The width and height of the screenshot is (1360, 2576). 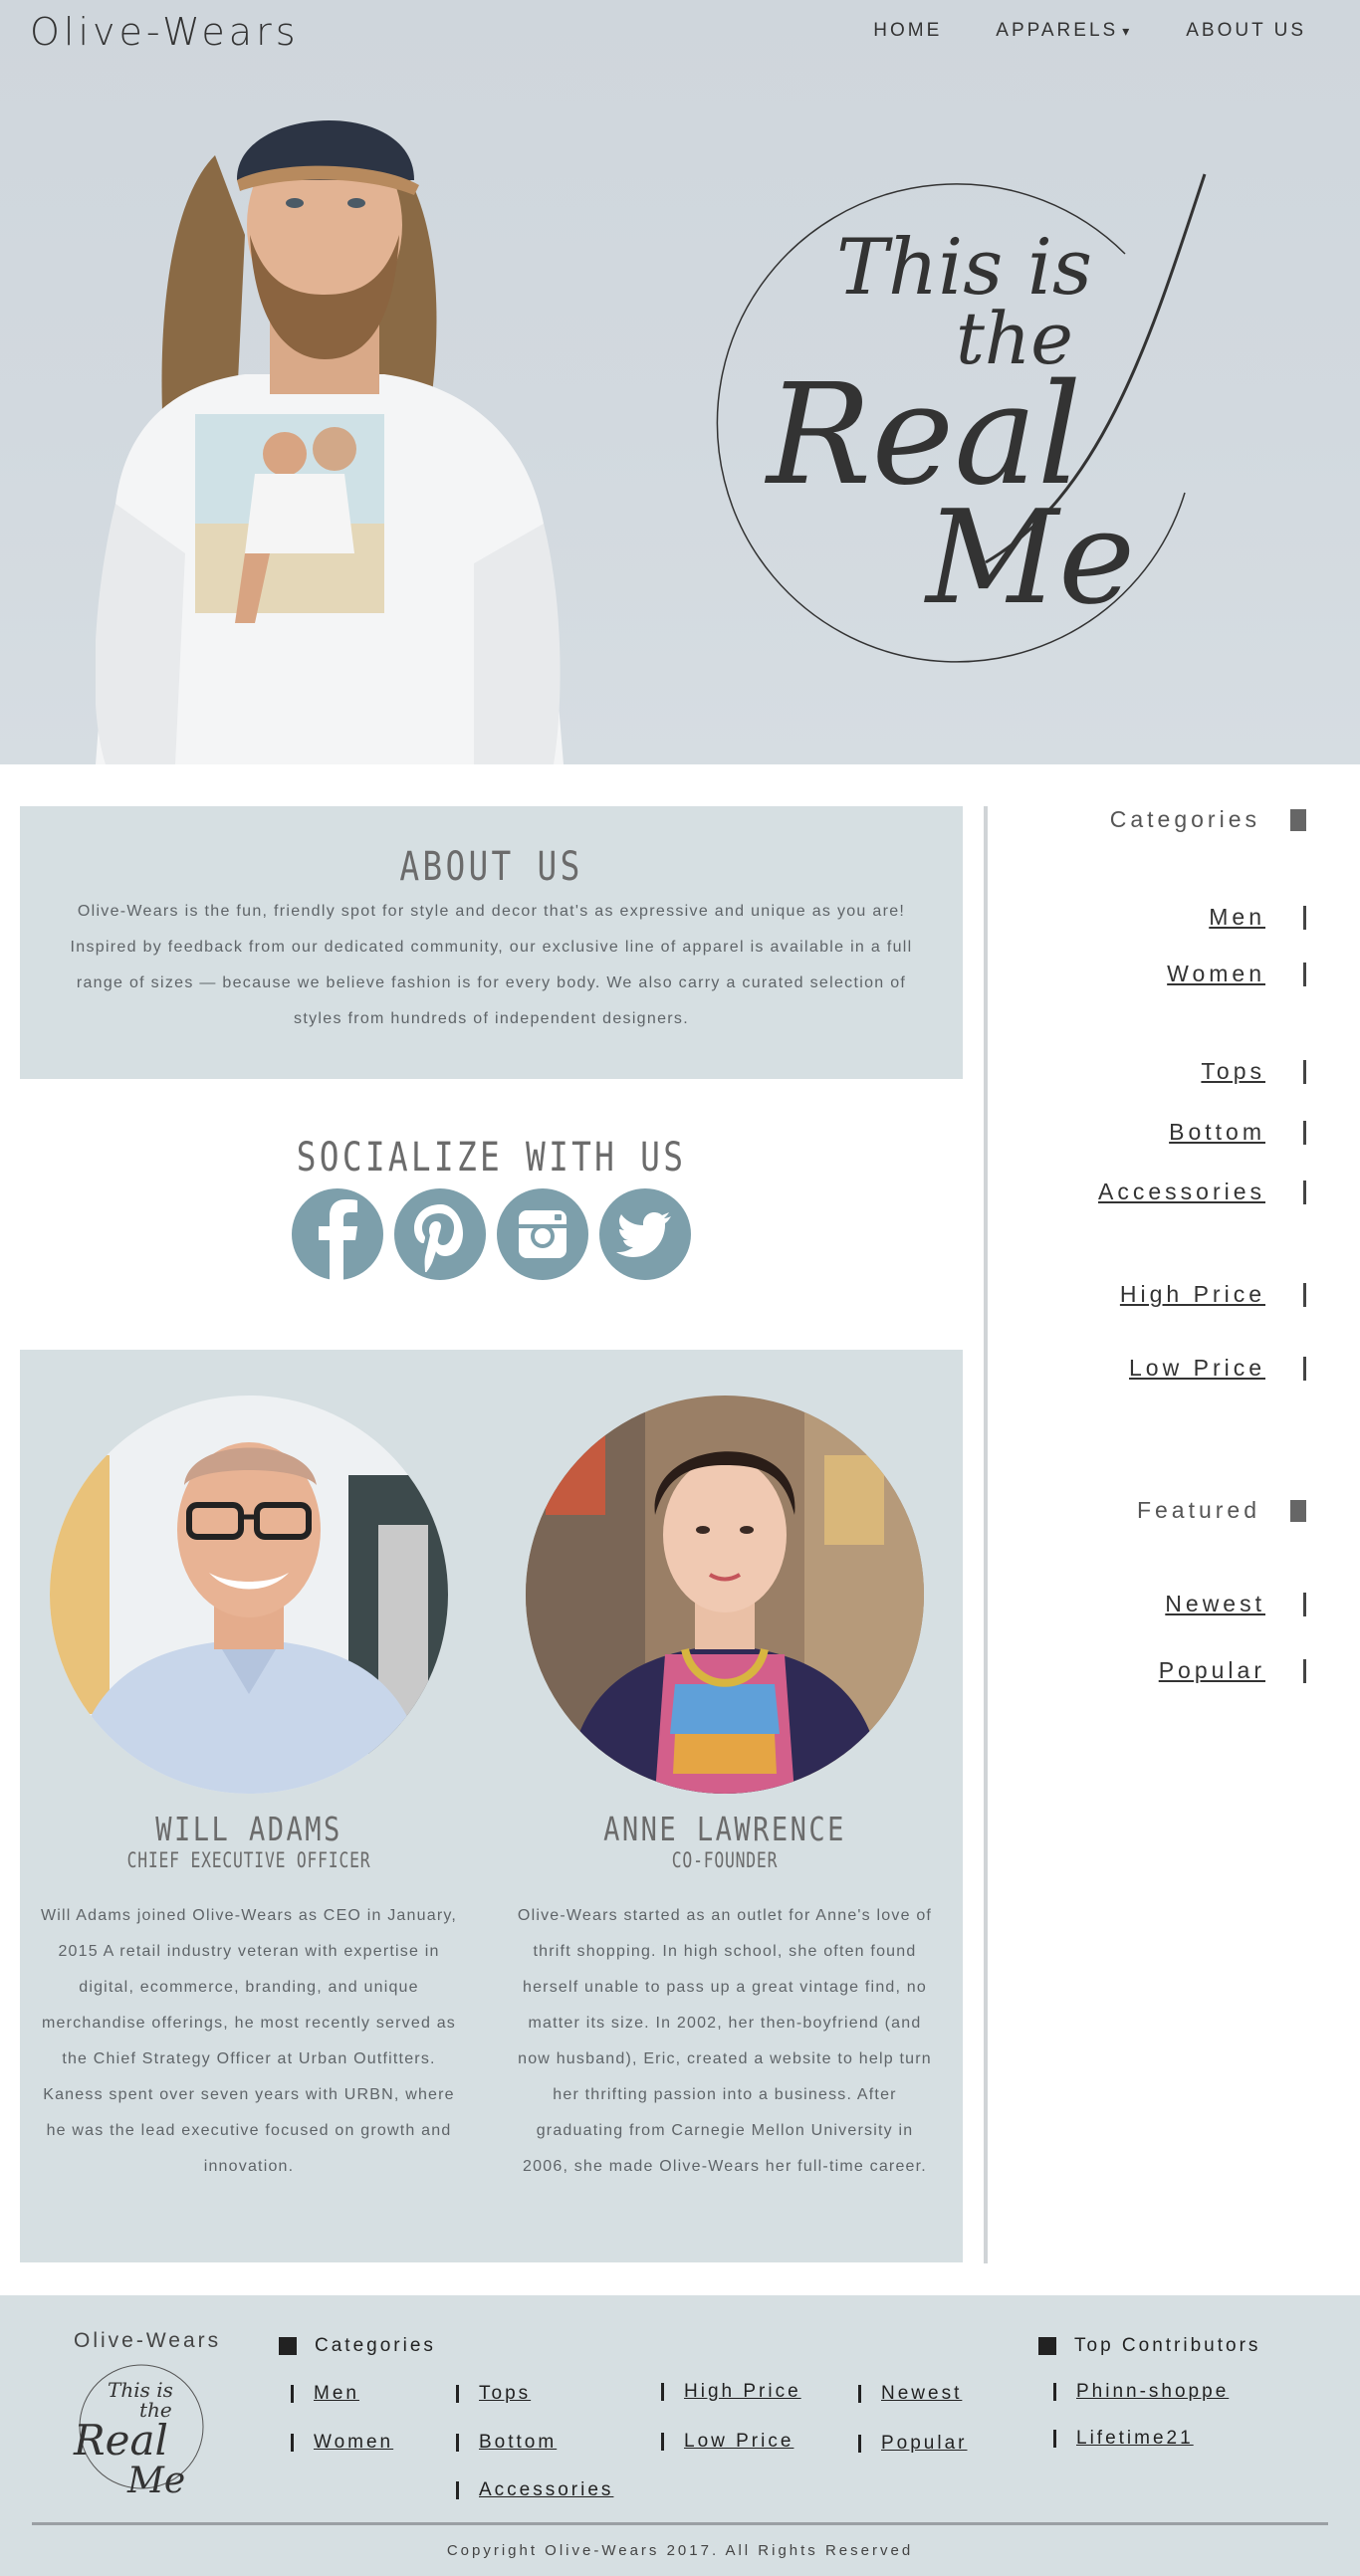 I want to click on footer-link-phinn-shoppe: Phinn-shoppe, so click(x=1141, y=2392).